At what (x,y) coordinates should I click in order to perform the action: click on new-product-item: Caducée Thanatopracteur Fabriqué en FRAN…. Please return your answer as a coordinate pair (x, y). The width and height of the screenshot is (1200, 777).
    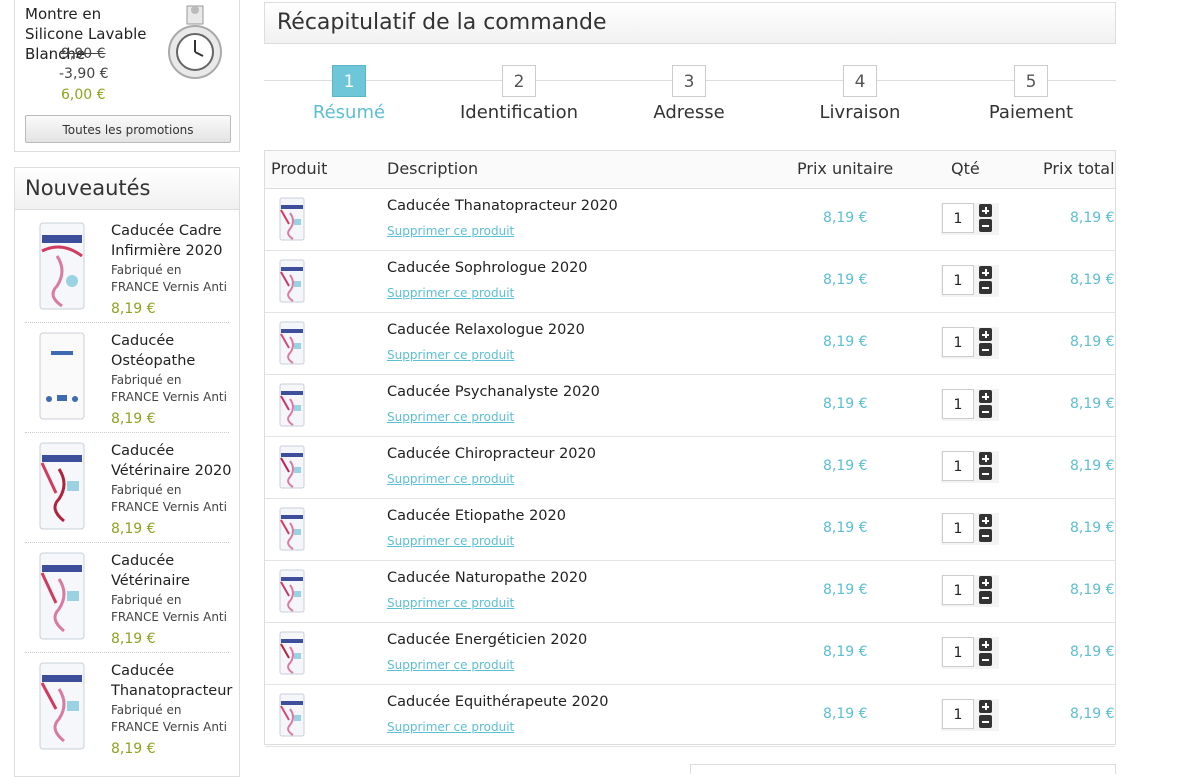
    Looking at the image, I should click on (127, 708).